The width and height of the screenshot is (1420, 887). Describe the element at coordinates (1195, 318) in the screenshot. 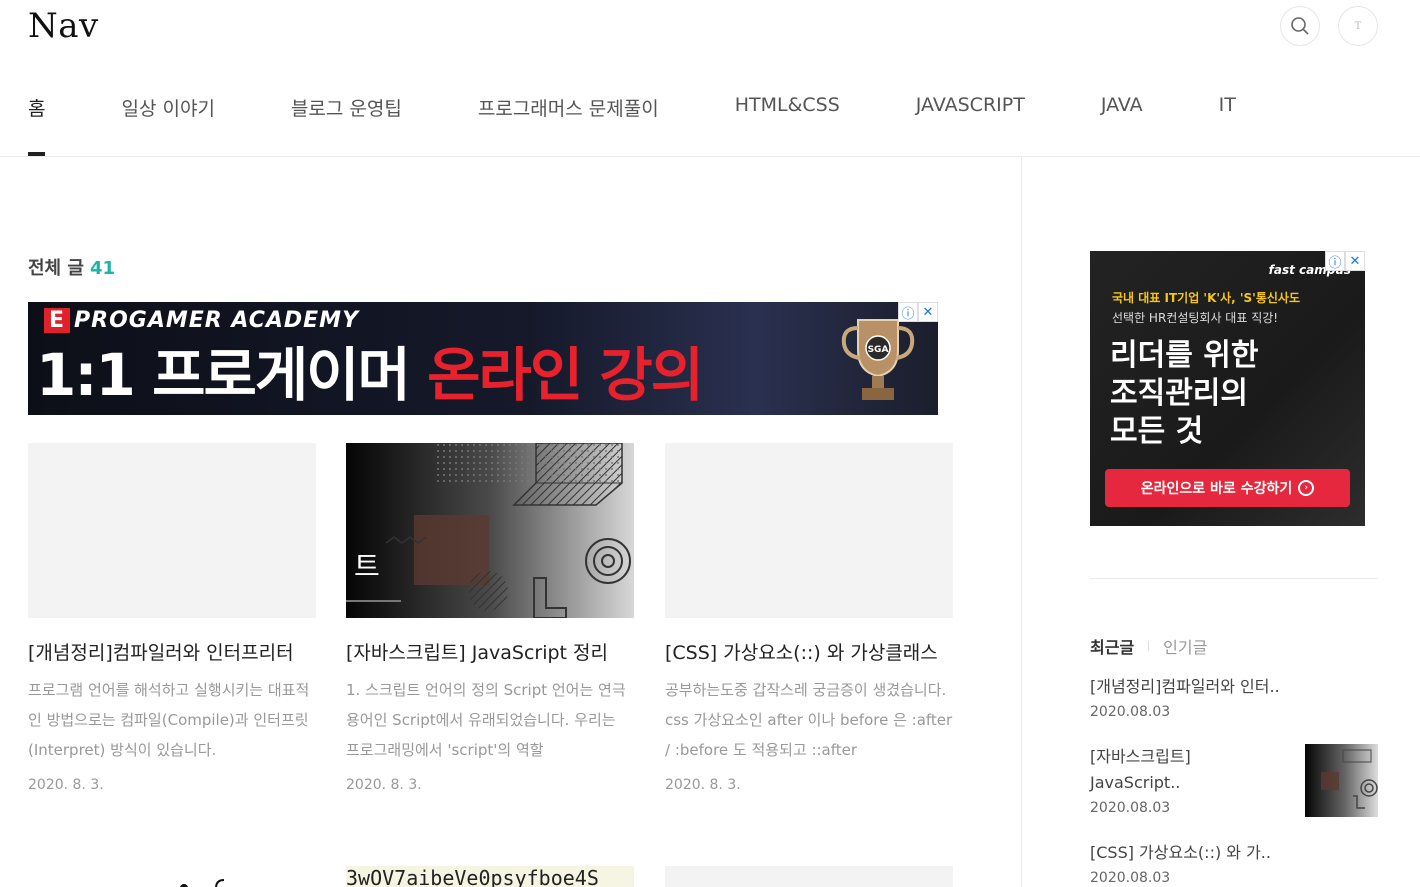

I see `ad-line-2: 선택한 HR컨설팅회사 대표 직강!` at that location.